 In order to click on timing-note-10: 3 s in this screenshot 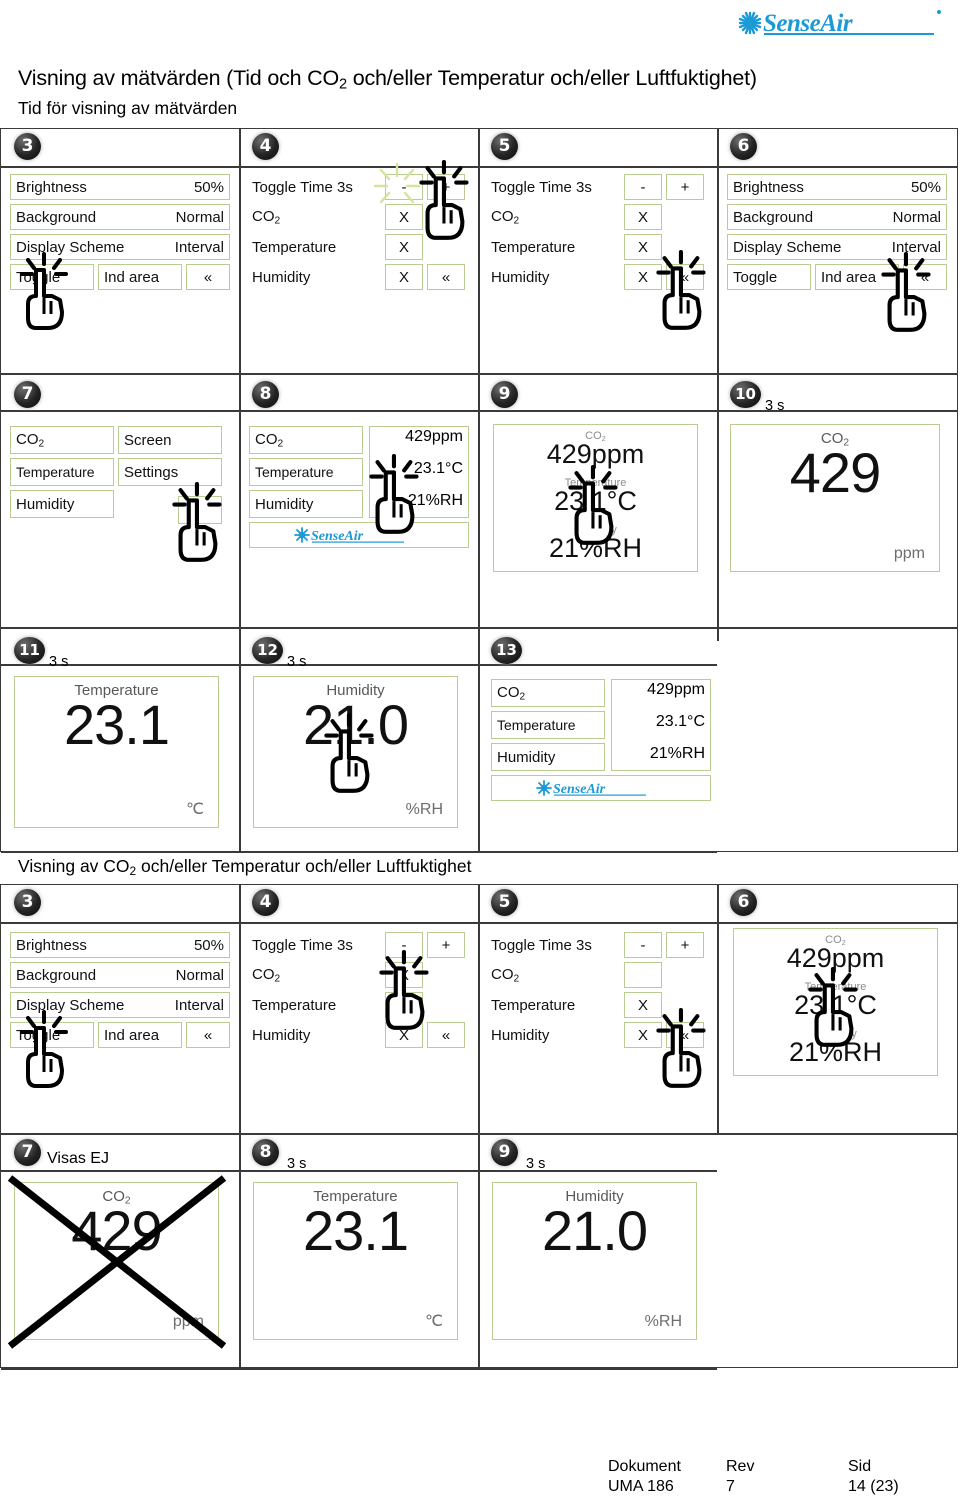, I will do `click(775, 406)`.